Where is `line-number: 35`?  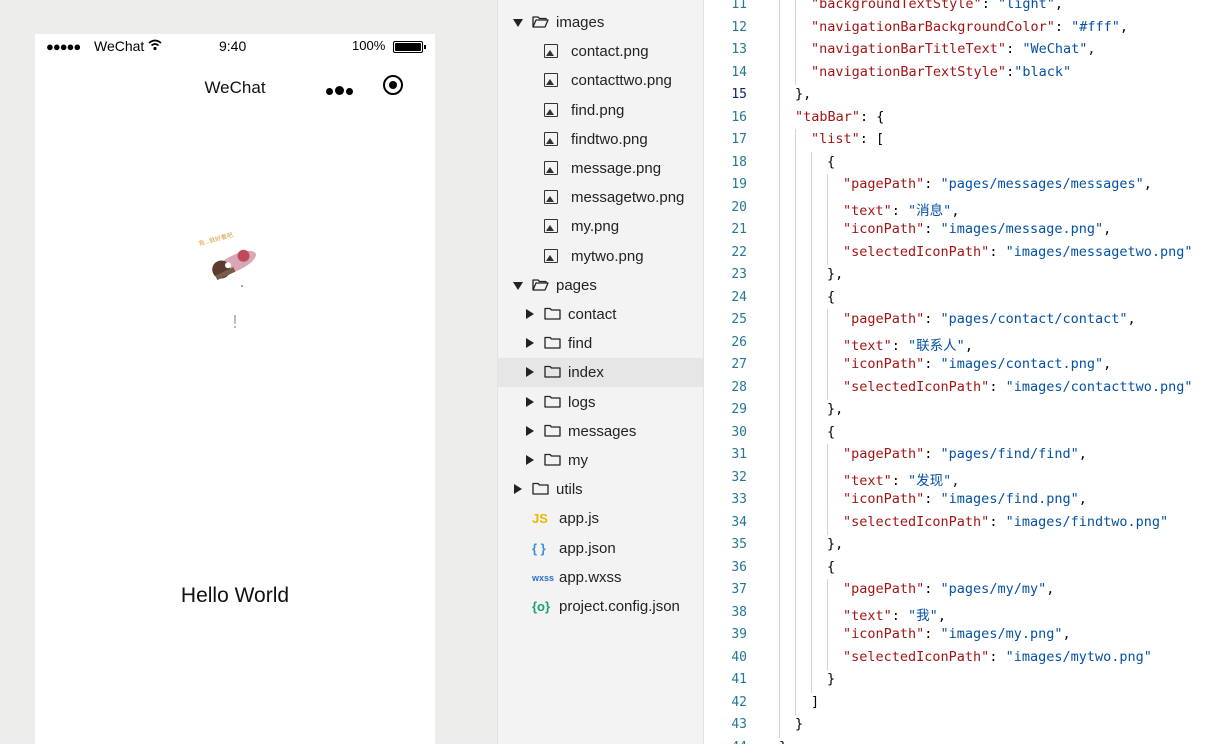 line-number: 35 is located at coordinates (739, 544).